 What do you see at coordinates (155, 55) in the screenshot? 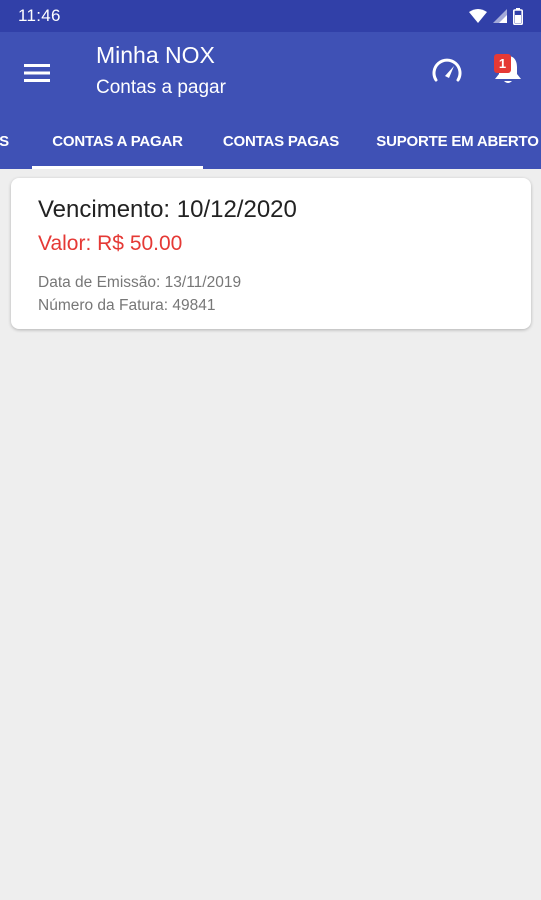
I see `app-title: Minha NOX` at bounding box center [155, 55].